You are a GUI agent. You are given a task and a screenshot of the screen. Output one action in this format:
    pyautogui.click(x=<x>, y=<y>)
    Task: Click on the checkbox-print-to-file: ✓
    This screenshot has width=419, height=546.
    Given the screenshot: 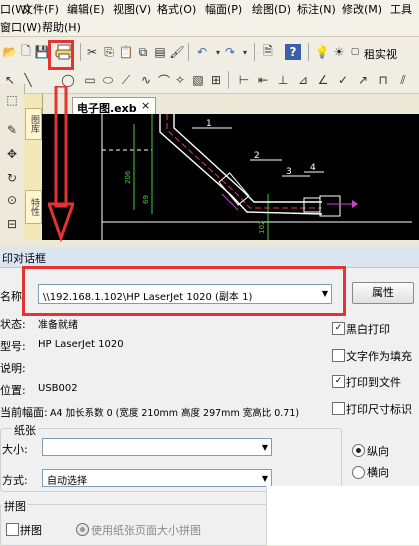 What is the action you would take?
    pyautogui.click(x=338, y=381)
    